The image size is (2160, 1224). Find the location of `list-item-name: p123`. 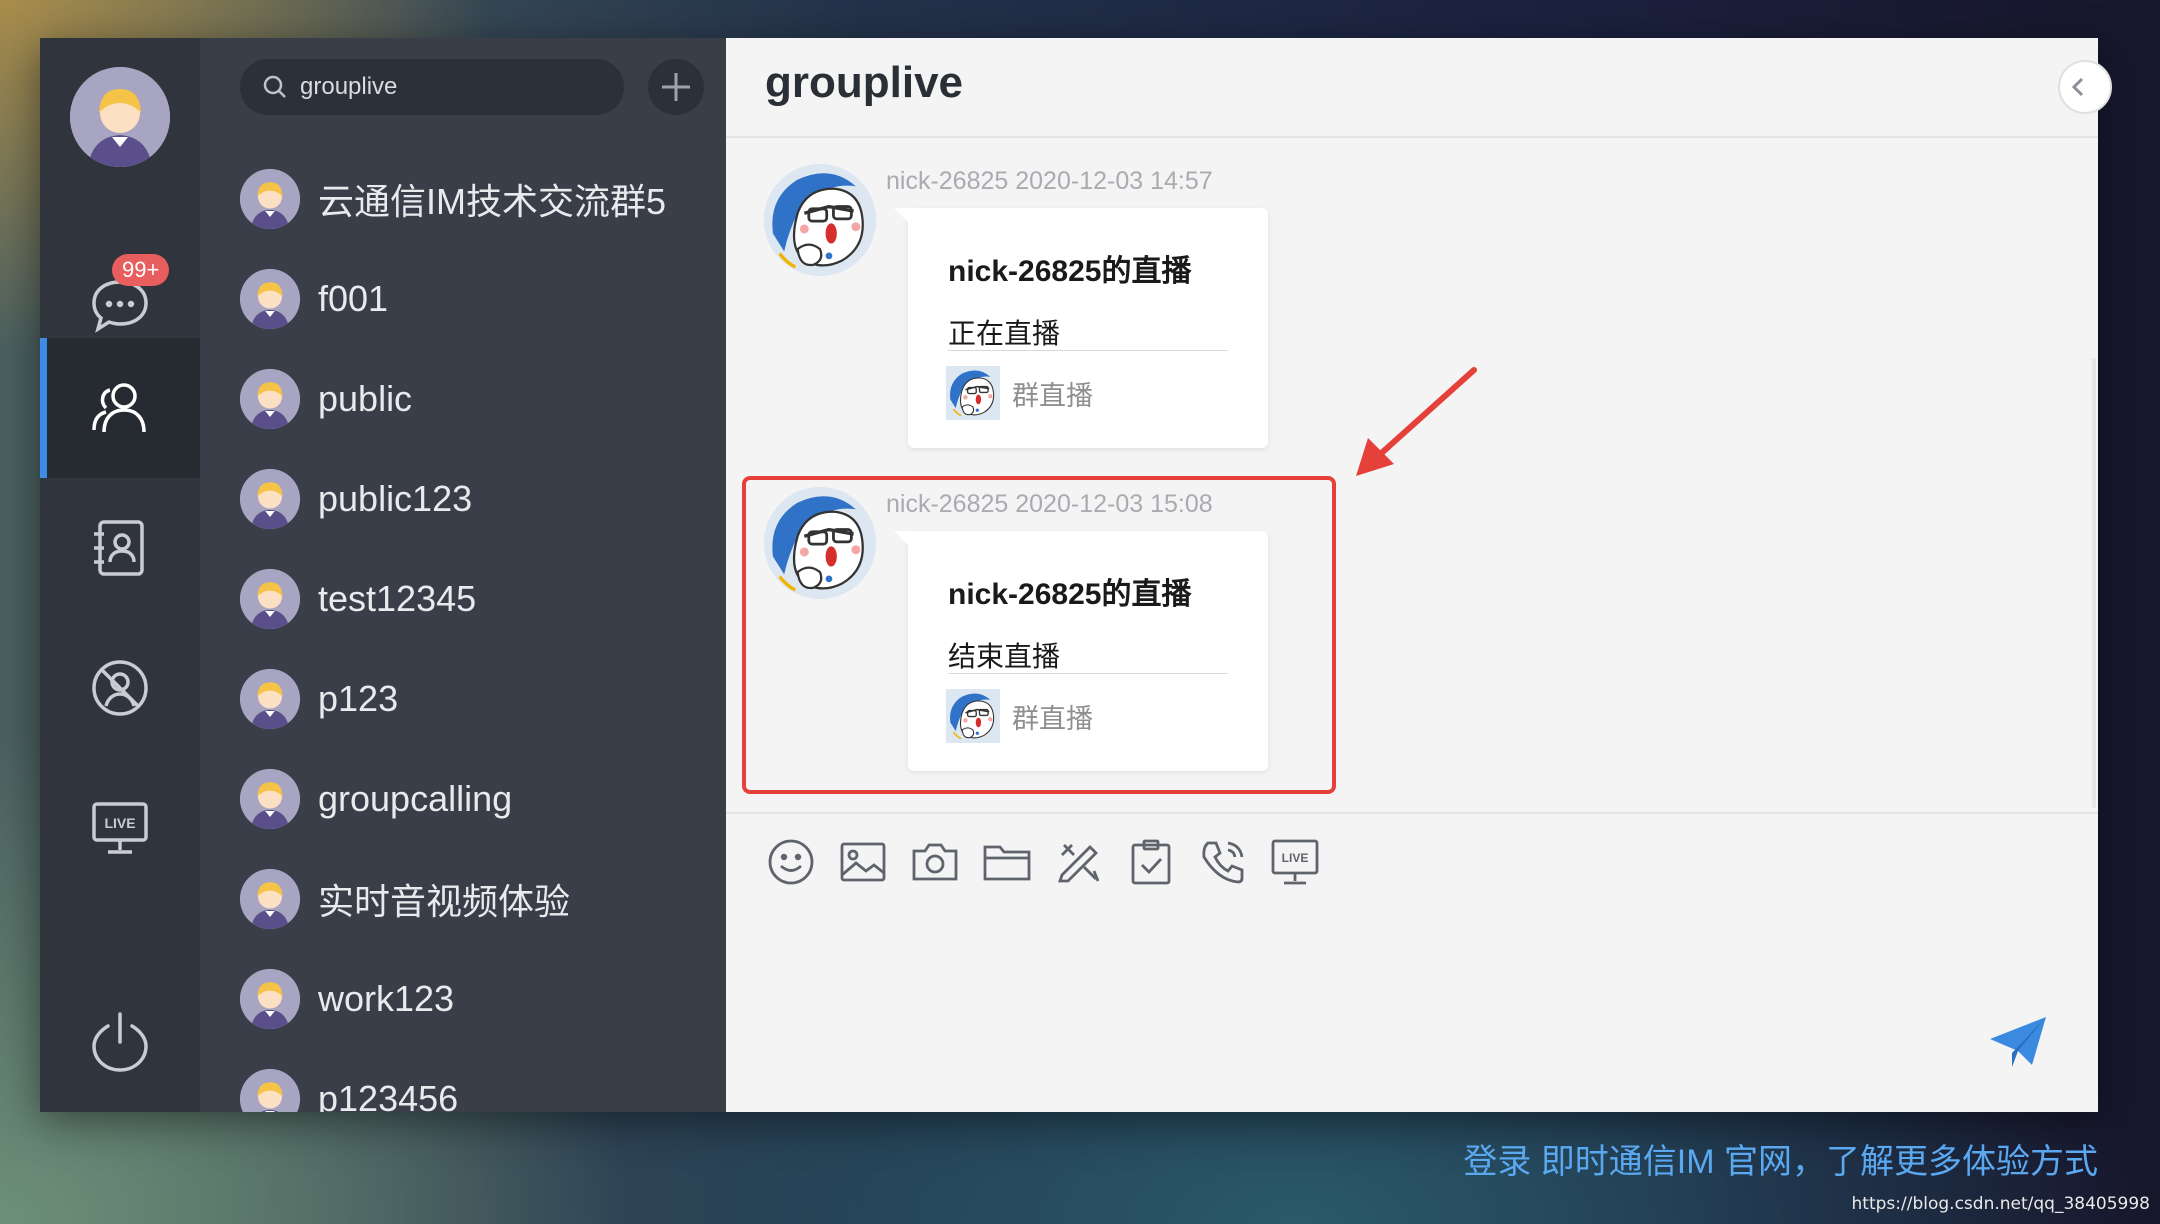

list-item-name: p123 is located at coordinates (358, 698).